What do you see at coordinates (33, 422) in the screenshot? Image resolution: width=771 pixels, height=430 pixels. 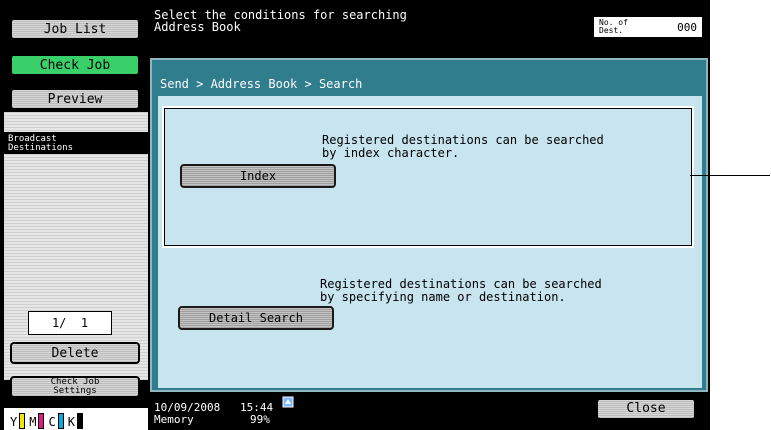 I see `toner-label: M` at bounding box center [33, 422].